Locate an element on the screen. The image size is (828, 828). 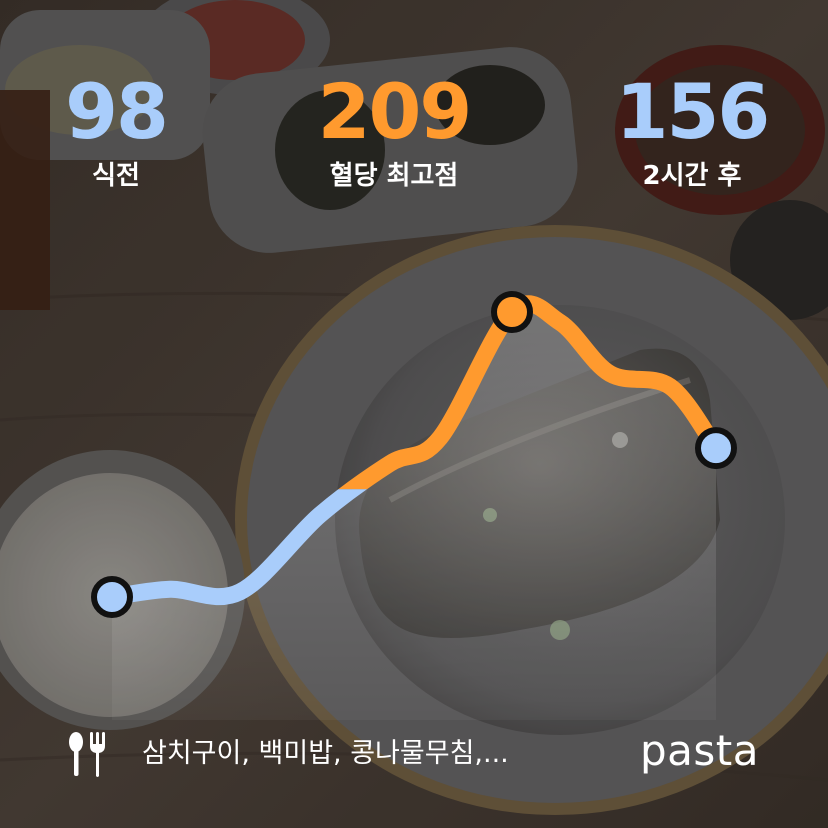
peak-value: 209 is located at coordinates (395, 111).